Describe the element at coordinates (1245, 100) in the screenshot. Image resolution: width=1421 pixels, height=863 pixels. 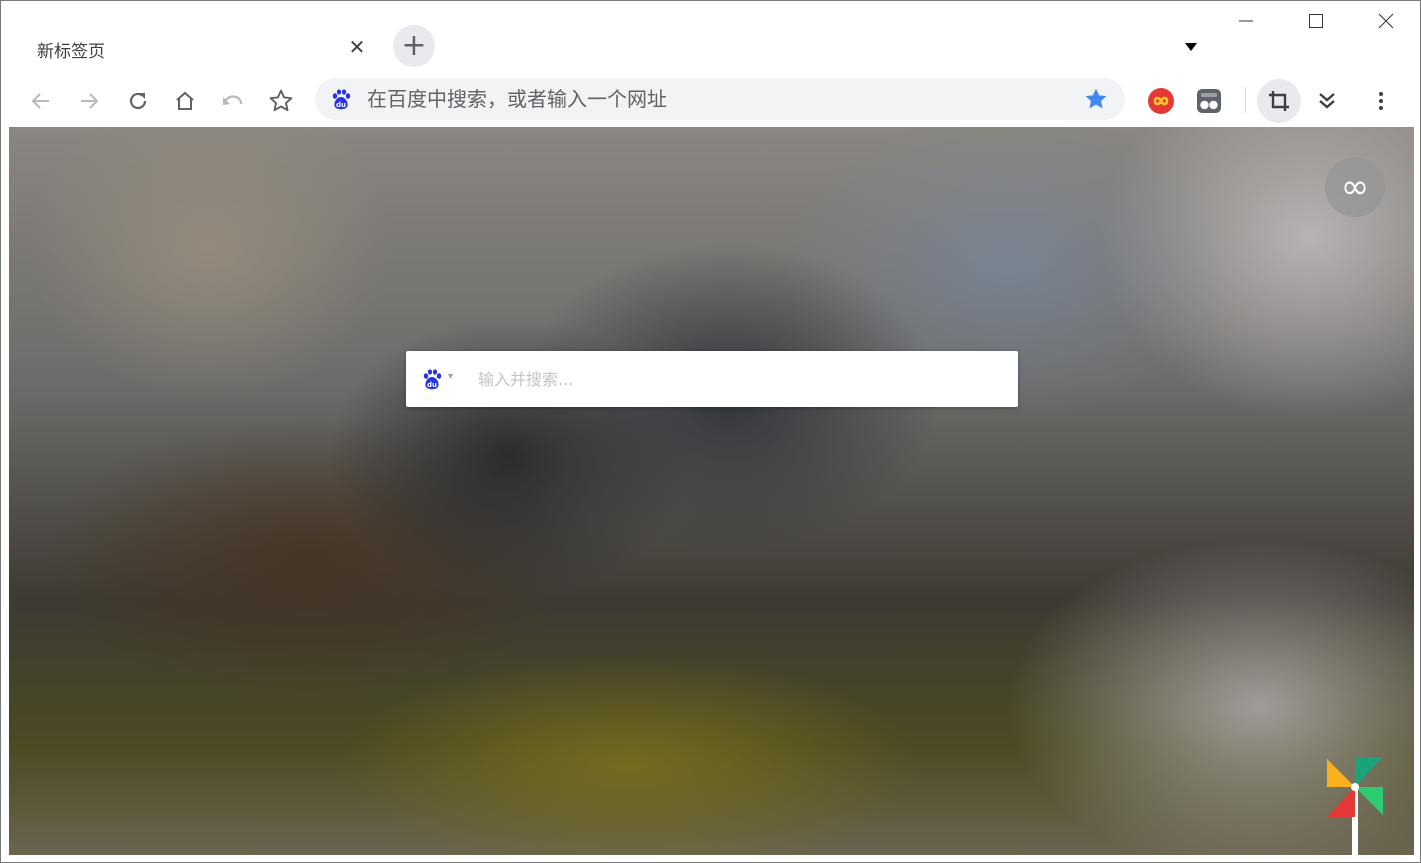
I see `toolbar-divider` at that location.